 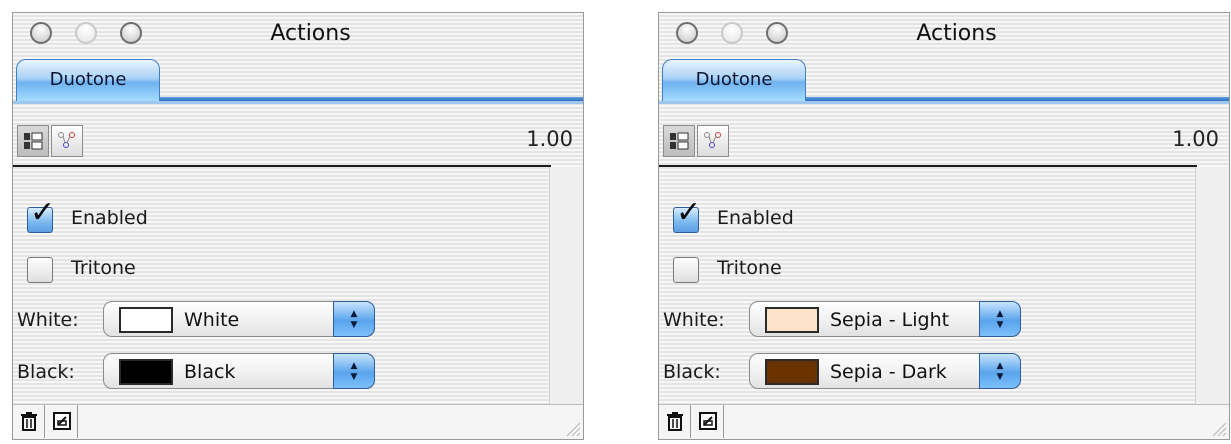 I want to click on black-color-value: Black, so click(x=210, y=372).